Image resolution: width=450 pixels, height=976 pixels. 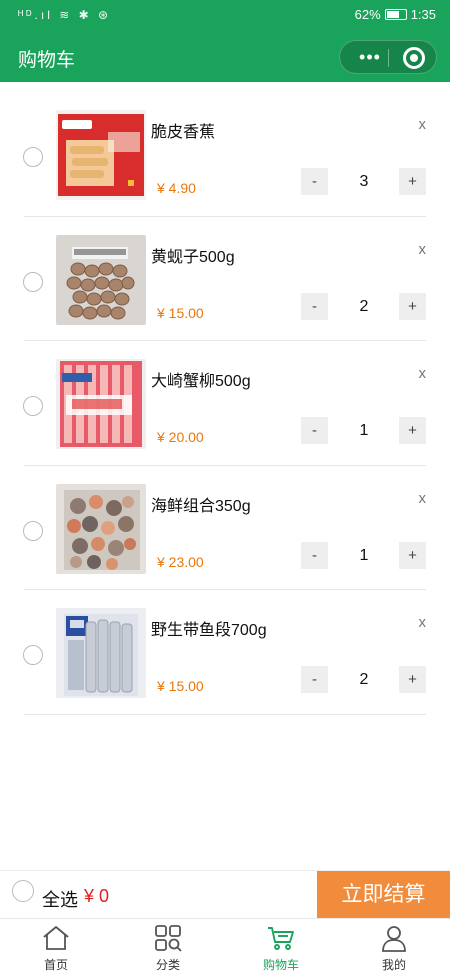 What do you see at coordinates (180, 561) in the screenshot?
I see `product-price: ¥ 23.00` at bounding box center [180, 561].